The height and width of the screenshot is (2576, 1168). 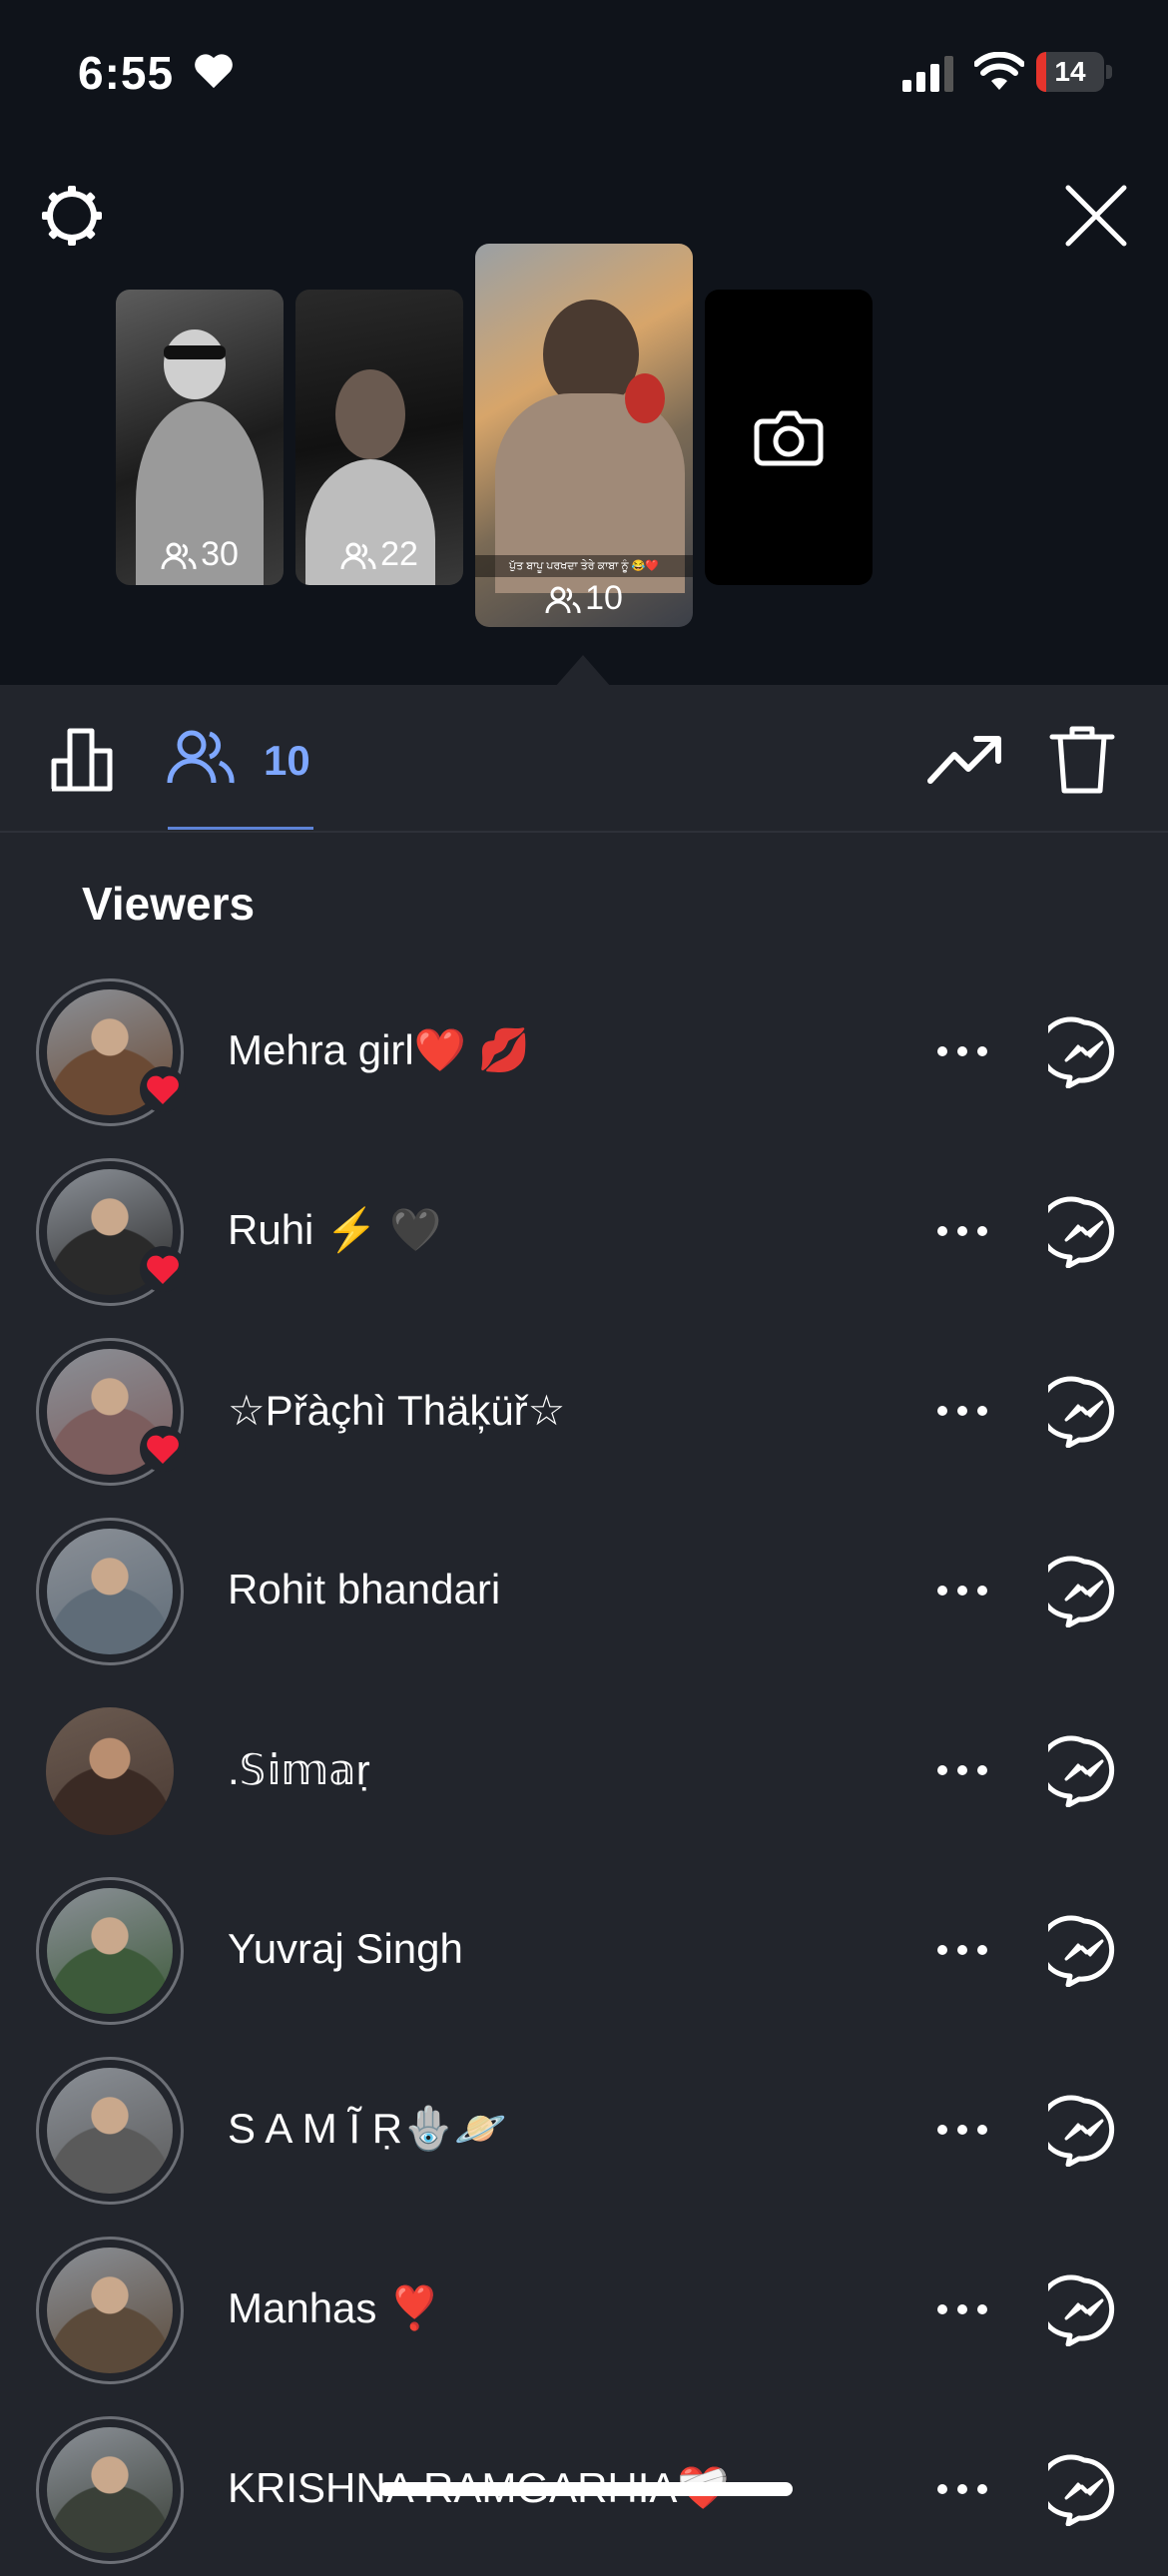 I want to click on status-bar: 6:55 14, so click(x=584, y=75).